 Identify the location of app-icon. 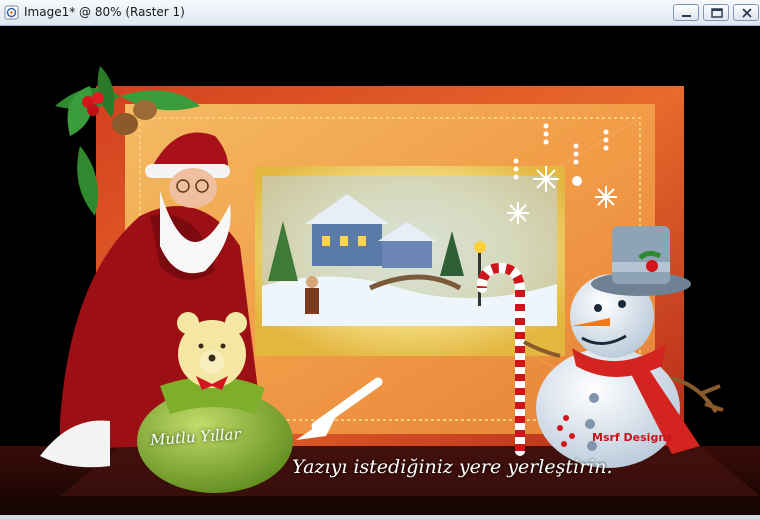
(11, 12).